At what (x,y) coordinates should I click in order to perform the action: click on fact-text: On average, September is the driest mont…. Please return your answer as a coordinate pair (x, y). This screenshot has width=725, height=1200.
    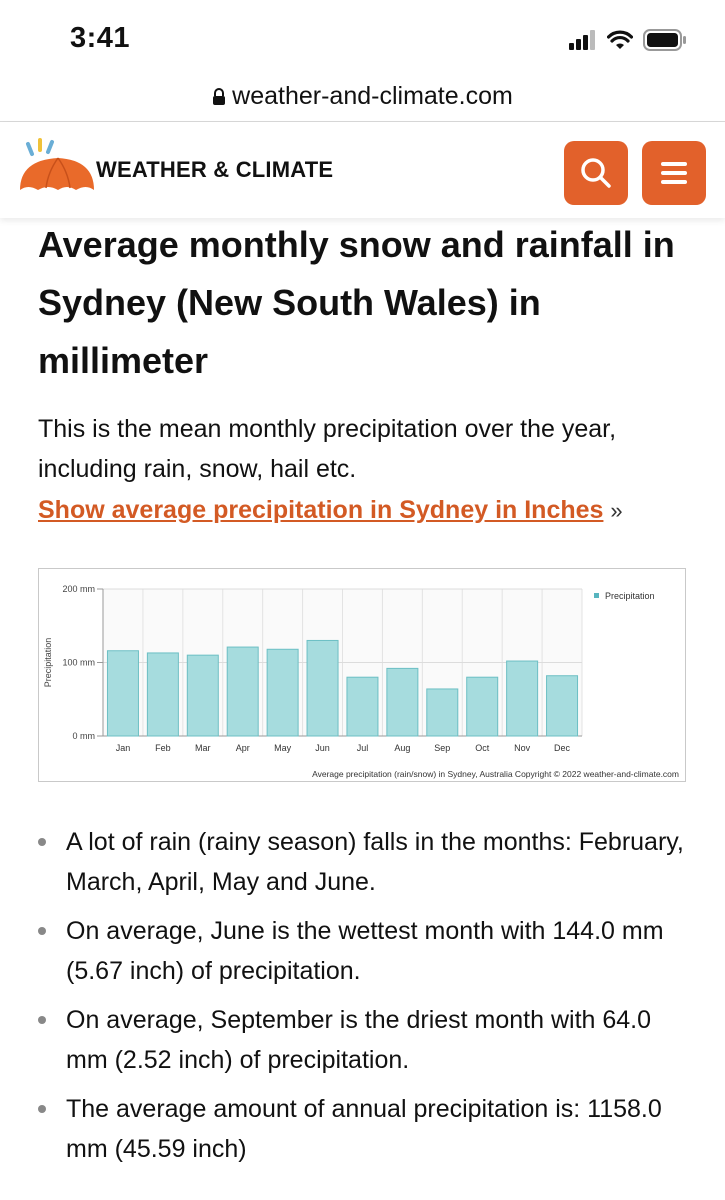
    Looking at the image, I should click on (359, 1040).